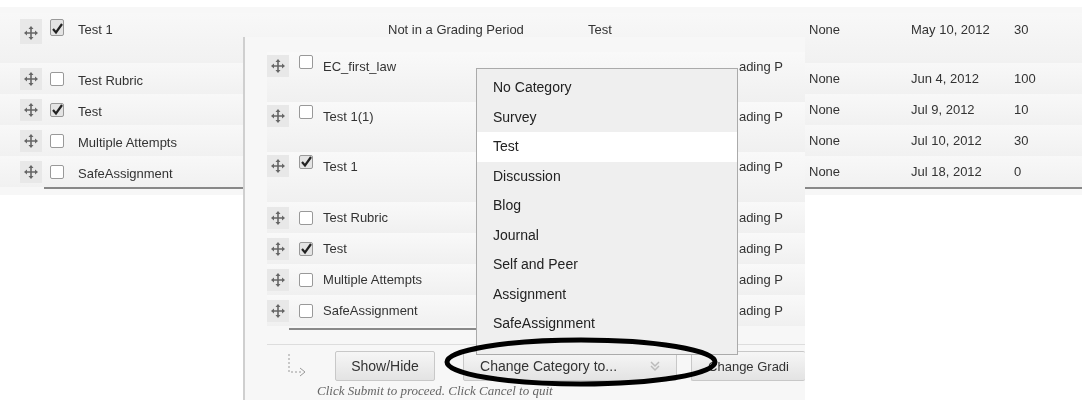 Image resolution: width=1082 pixels, height=400 pixels. I want to click on item-name: Test 1(1), so click(349, 116).